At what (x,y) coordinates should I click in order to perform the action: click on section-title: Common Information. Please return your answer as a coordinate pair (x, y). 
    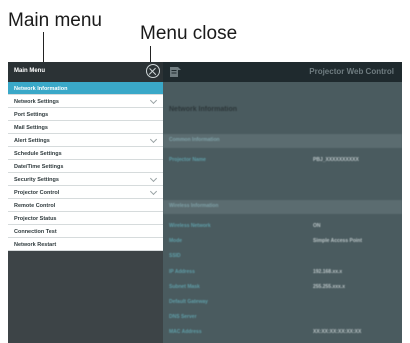
    Looking at the image, I should click on (194, 140).